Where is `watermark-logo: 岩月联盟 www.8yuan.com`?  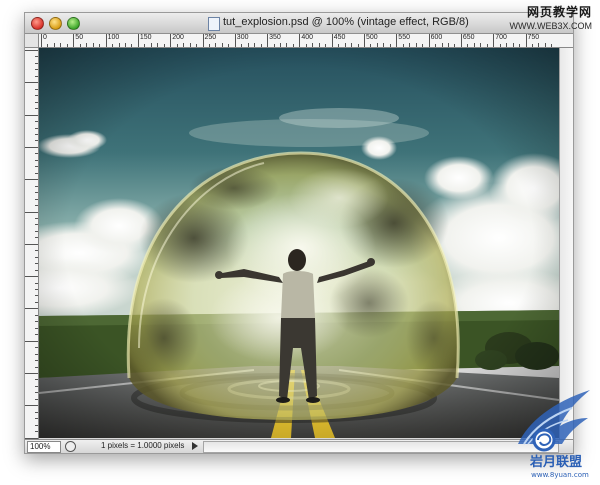
watermark-logo: 岩月联盟 www.8yuan.com is located at coordinates (554, 434).